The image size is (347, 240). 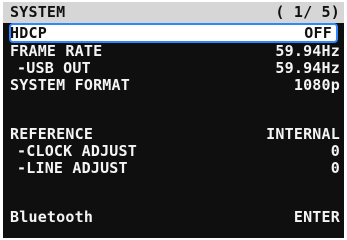 I want to click on header-row: SYSTEM ( 1/ 5), so click(x=173, y=12).